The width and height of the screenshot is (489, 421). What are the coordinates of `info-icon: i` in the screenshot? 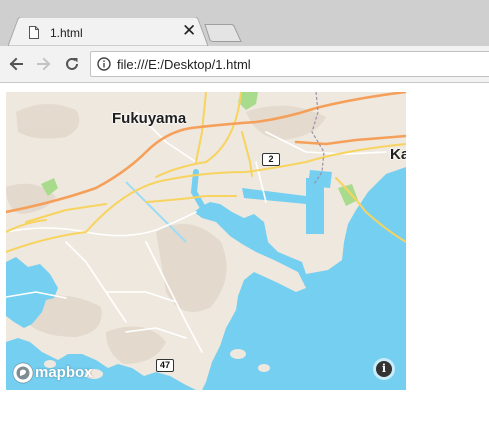 It's located at (384, 369).